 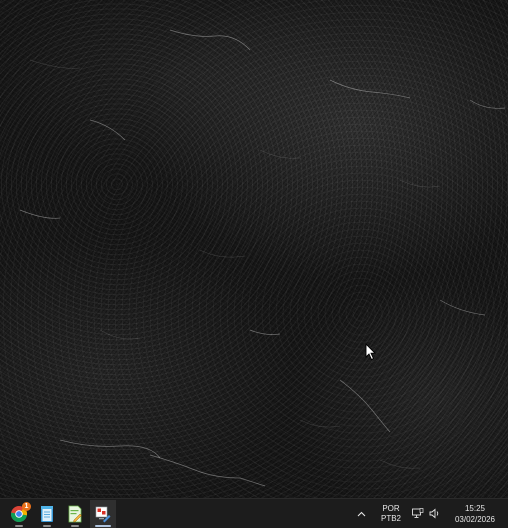 What do you see at coordinates (26, 506) in the screenshot?
I see `notification-badge: 1` at bounding box center [26, 506].